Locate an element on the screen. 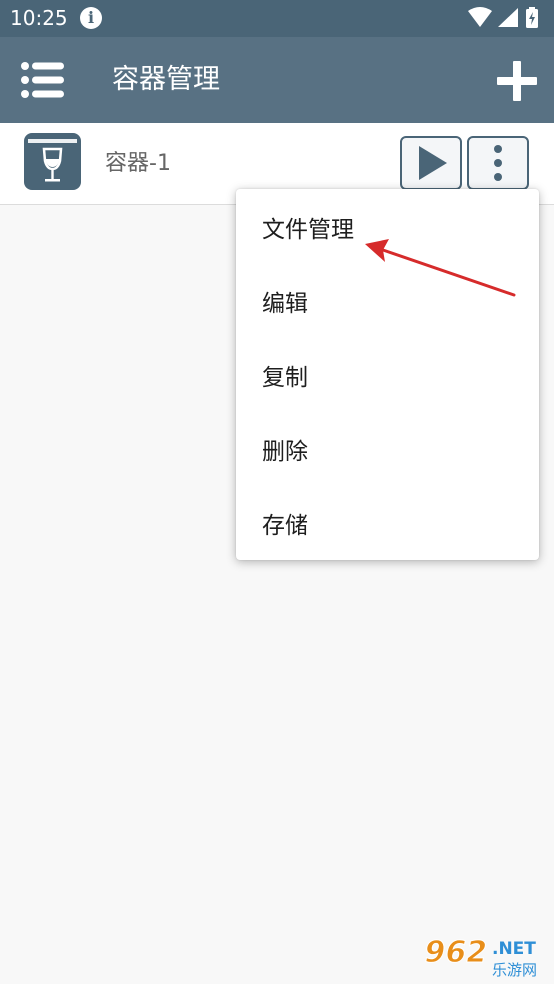  menu-item-edit: 编辑 is located at coordinates (387, 304).